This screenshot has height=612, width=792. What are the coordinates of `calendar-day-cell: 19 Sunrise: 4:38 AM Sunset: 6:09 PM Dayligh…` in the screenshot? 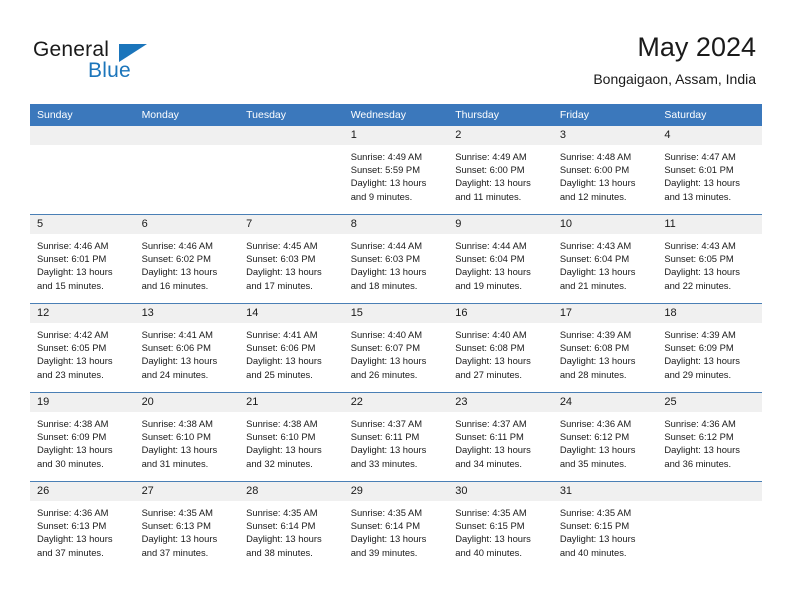 It's located at (82, 437).